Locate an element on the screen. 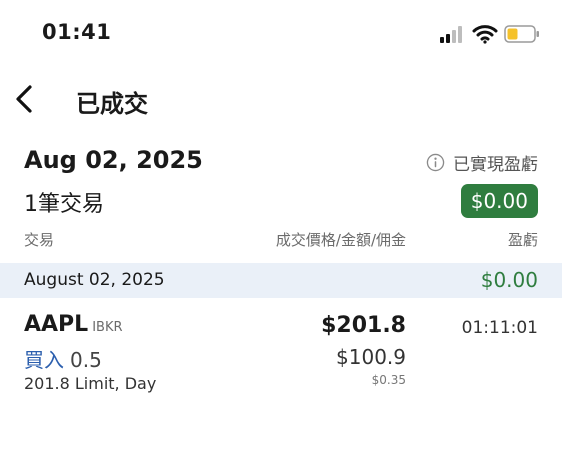 The image size is (562, 469). group-pnl: $0.00 is located at coordinates (509, 280).